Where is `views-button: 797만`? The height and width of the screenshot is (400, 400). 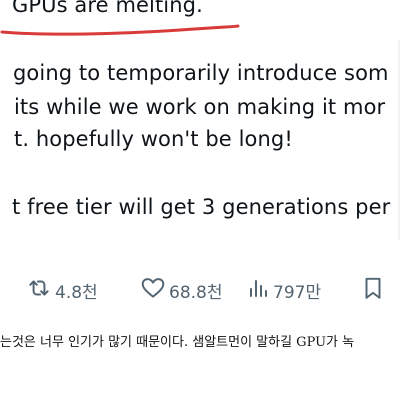 views-button: 797만 is located at coordinates (283, 290).